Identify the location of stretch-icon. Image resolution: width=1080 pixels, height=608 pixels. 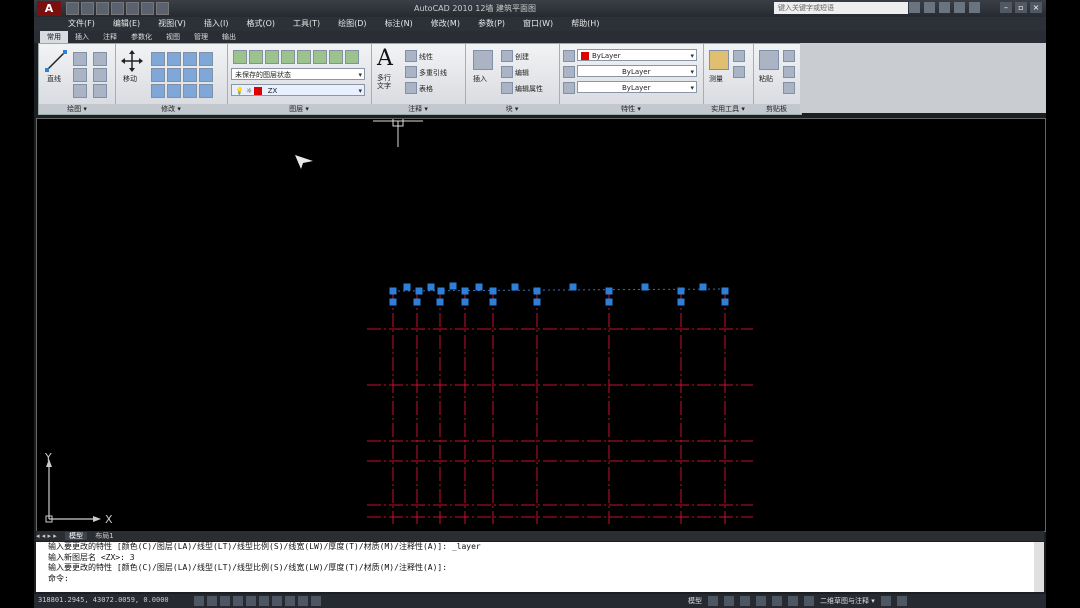
(158, 75).